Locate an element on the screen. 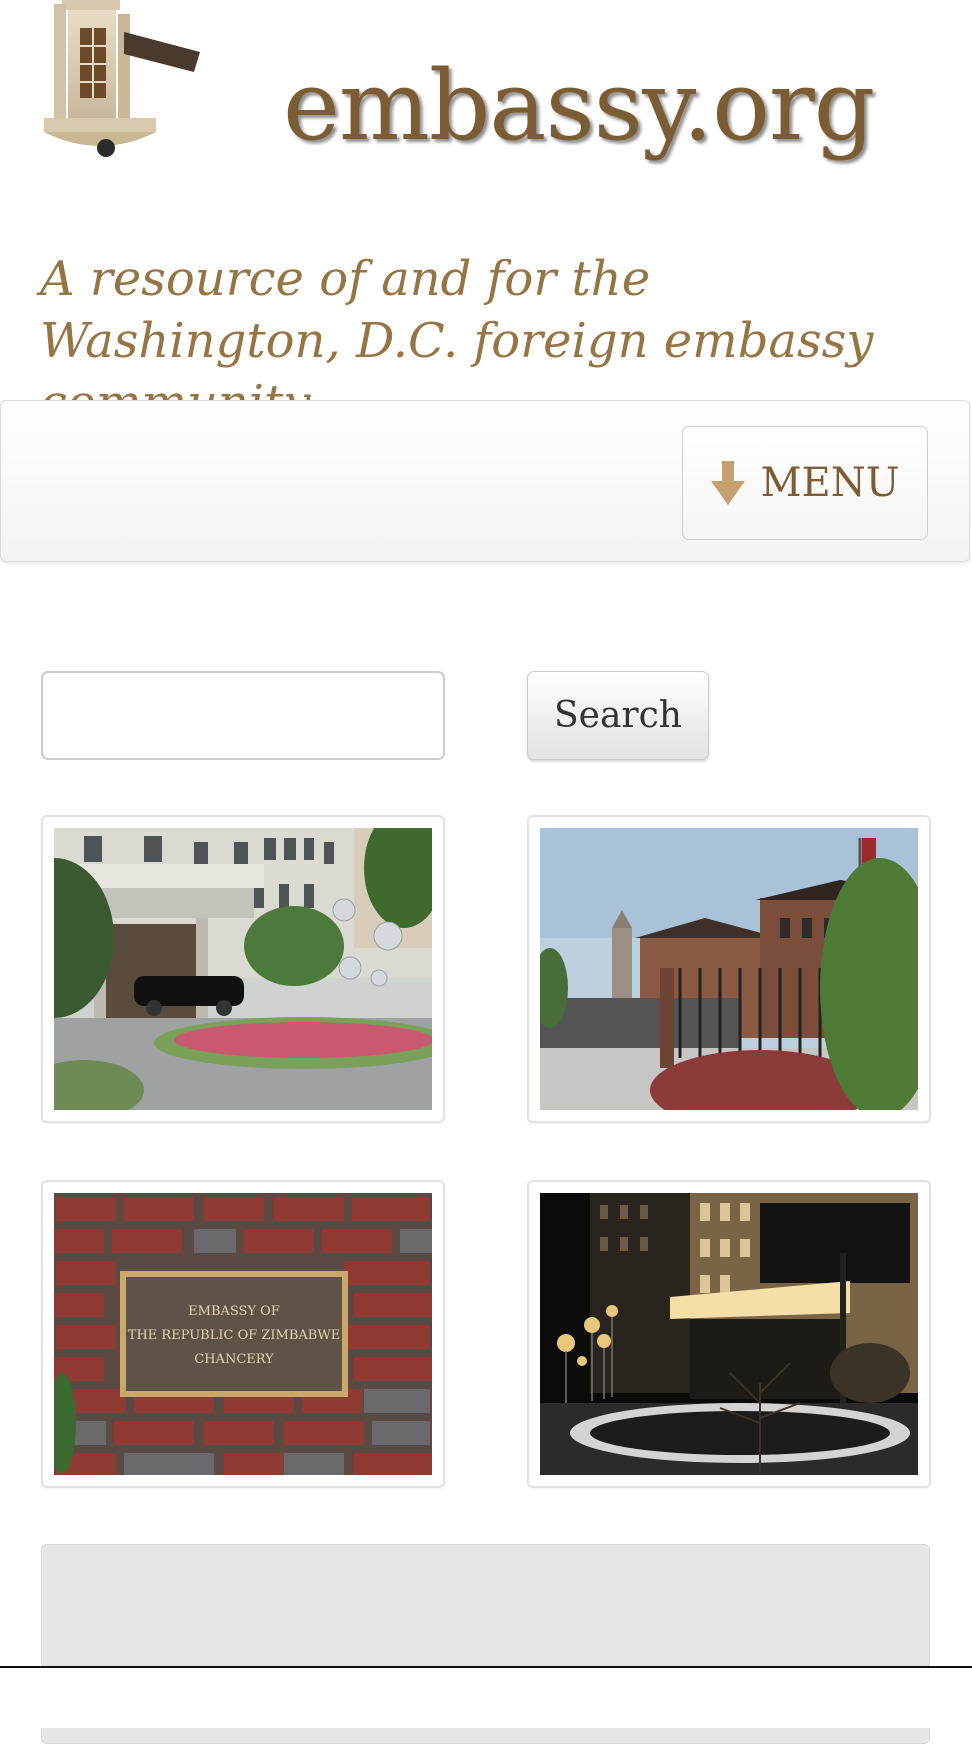  menu-button: MENU is located at coordinates (805, 483).